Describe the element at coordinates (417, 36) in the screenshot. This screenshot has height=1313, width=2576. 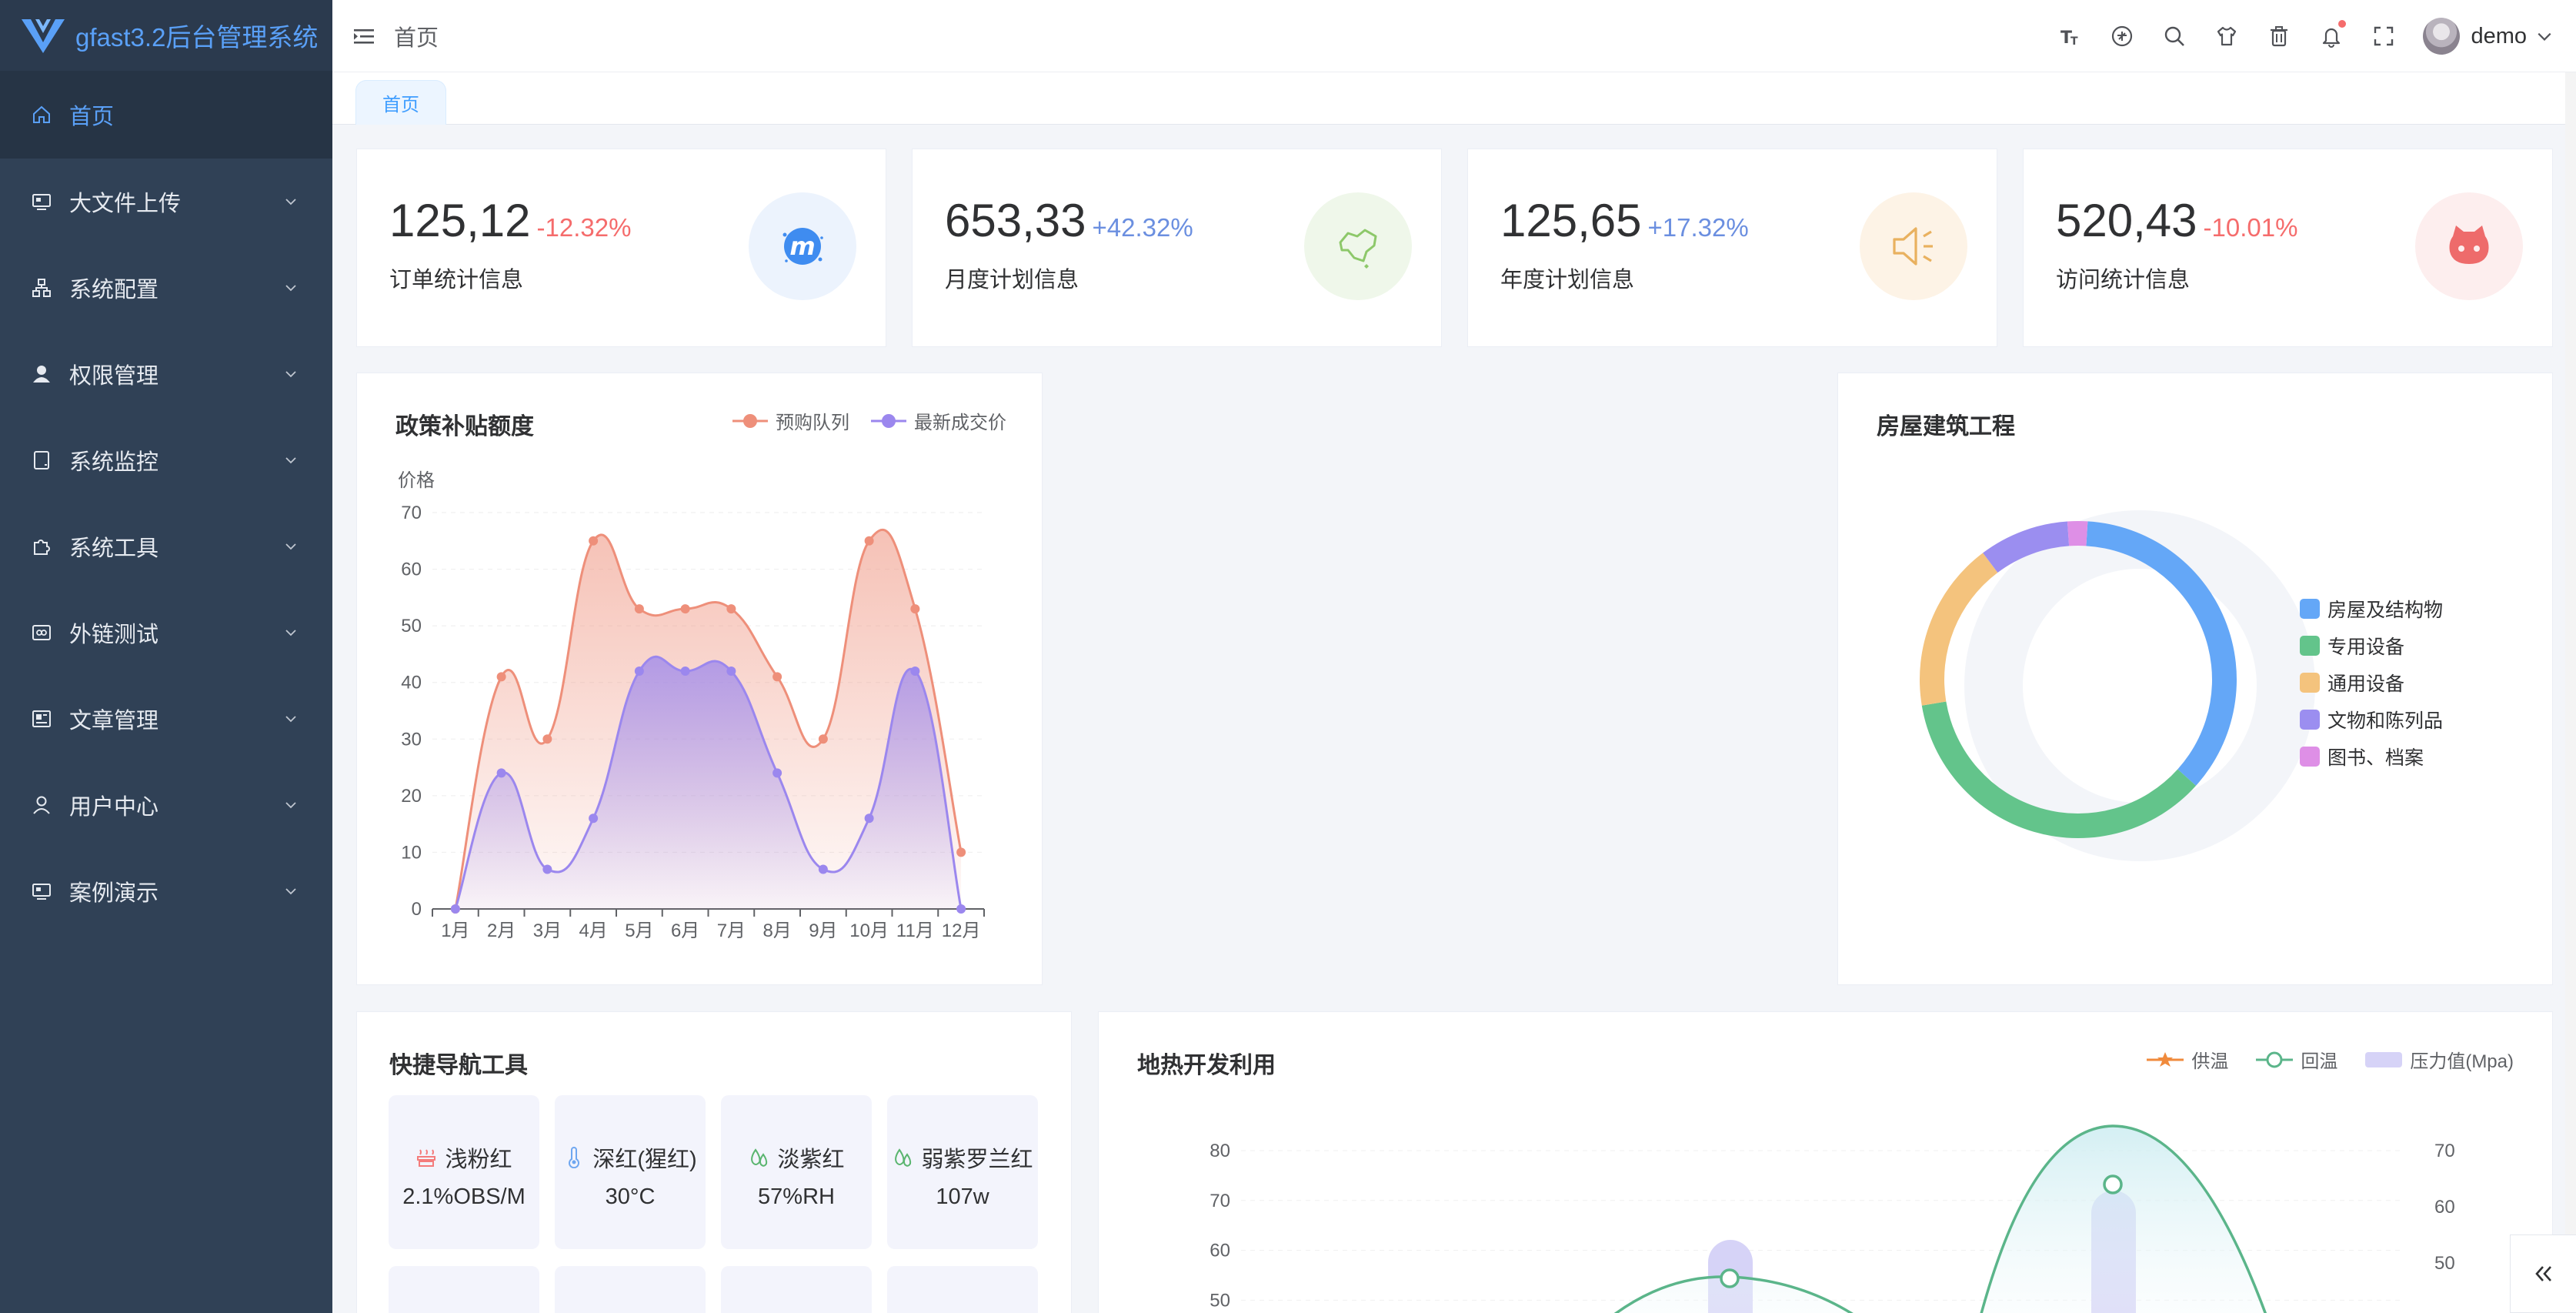
I see `breadcrumb: 首页` at that location.